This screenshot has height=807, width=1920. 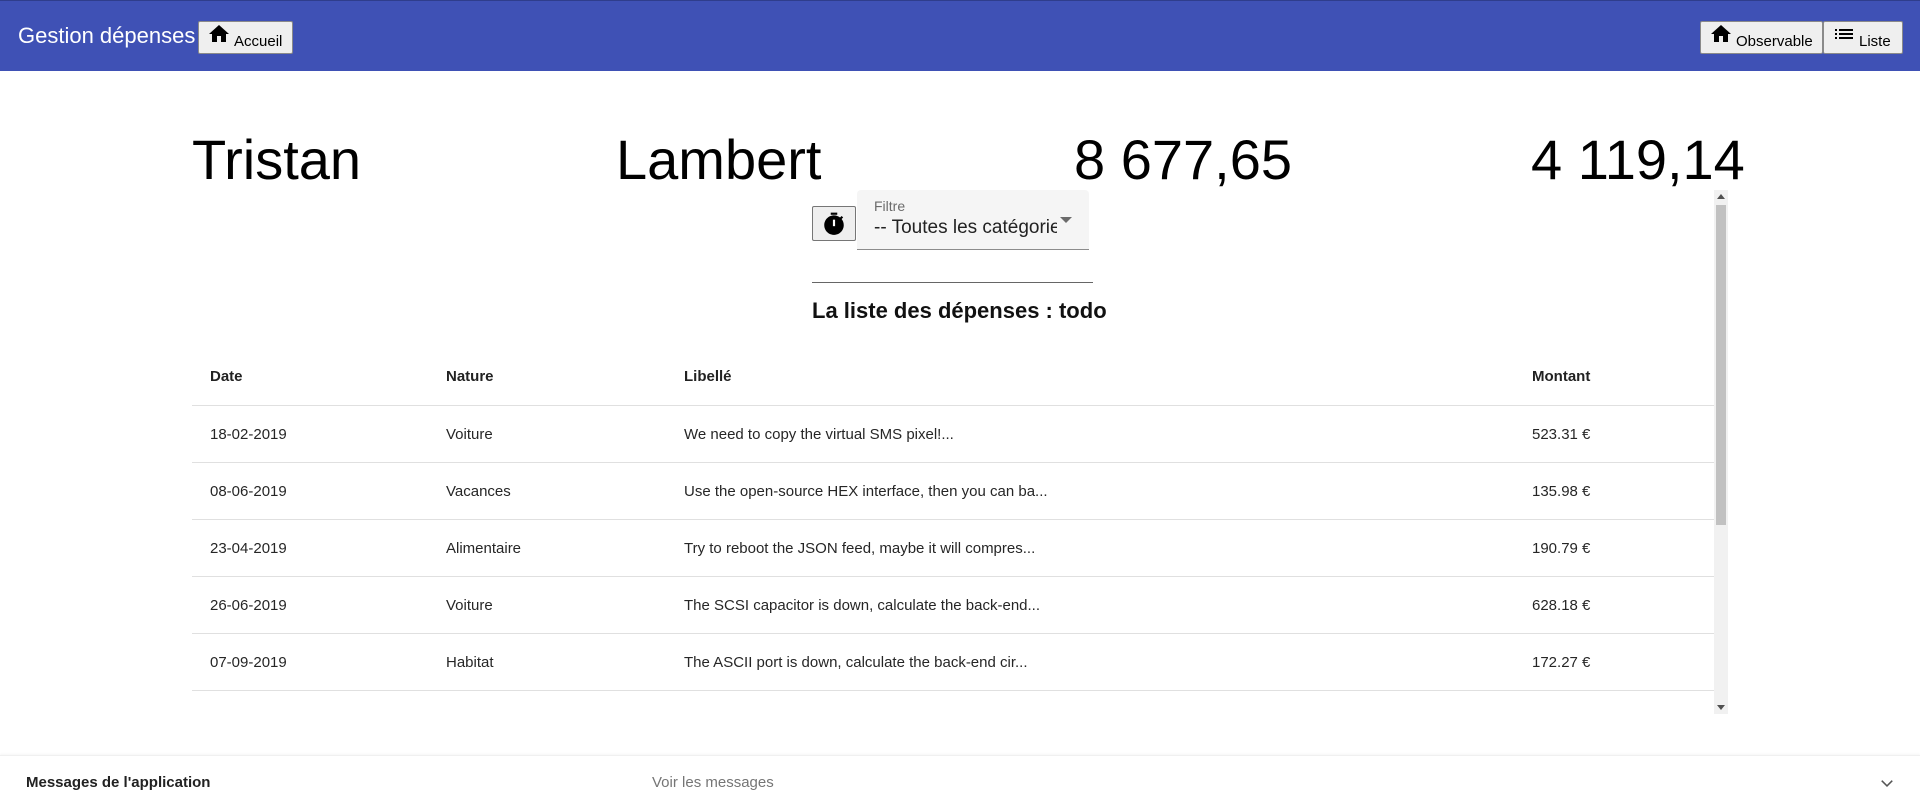 What do you see at coordinates (713, 782) in the screenshot?
I see `messages-panel-description: Voir les messages` at bounding box center [713, 782].